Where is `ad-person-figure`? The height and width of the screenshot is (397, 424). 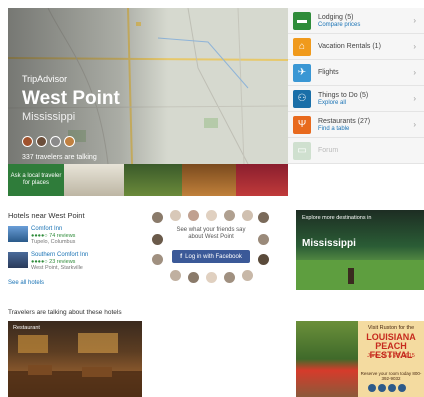 ad-person-figure is located at coordinates (351, 276).